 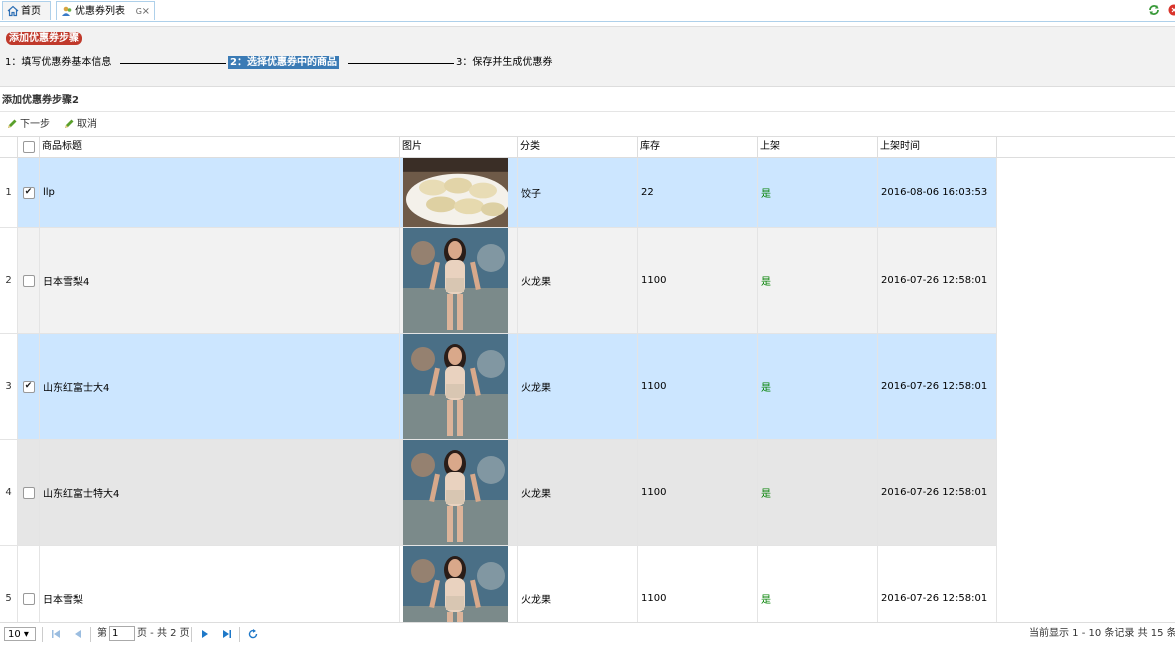 I want to click on header-title: 商品标题, so click(x=220, y=147).